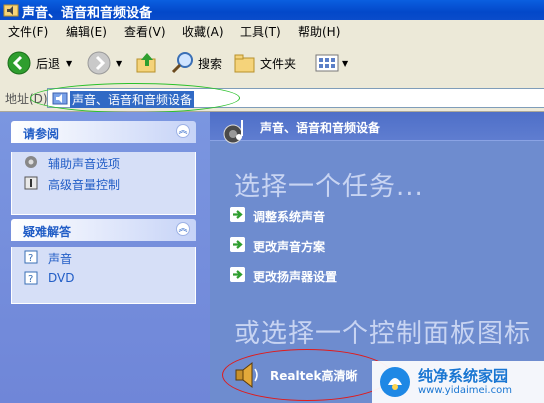 The height and width of the screenshot is (403, 544). I want to click on see-also-title: 请参阅, so click(41, 134).